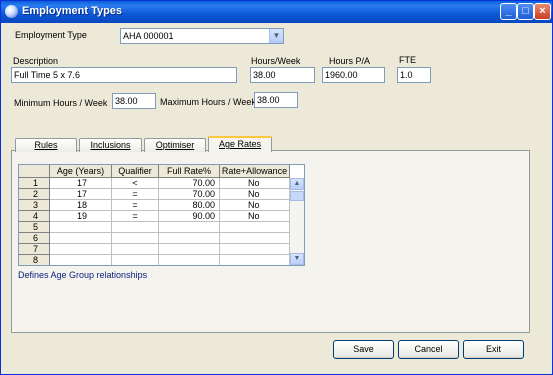  I want to click on save-button: Save, so click(363, 349).